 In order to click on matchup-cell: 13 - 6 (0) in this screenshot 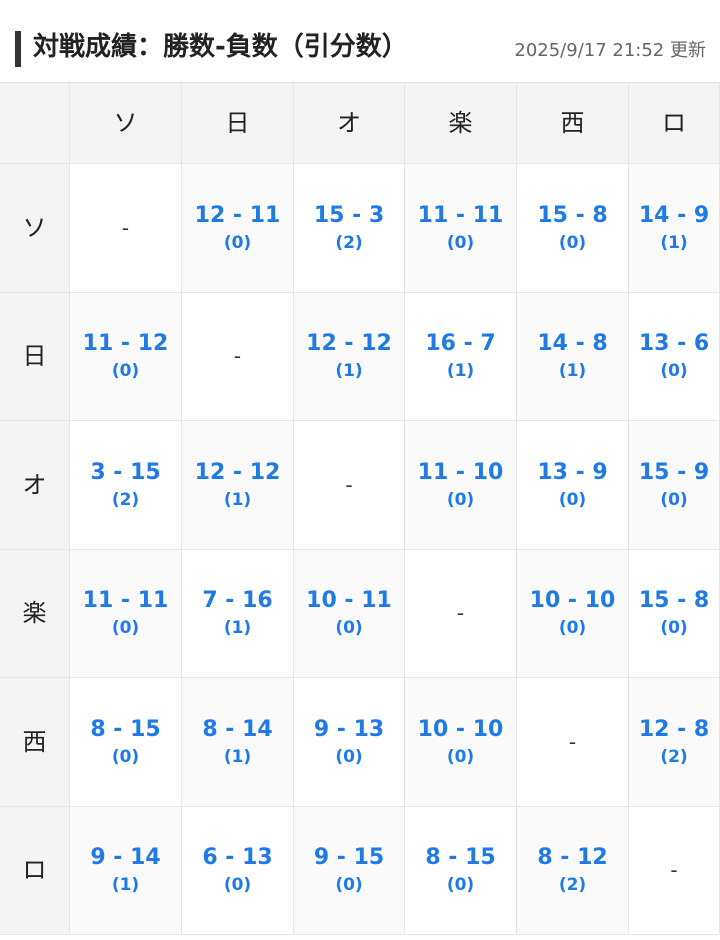, I will do `click(674, 356)`.